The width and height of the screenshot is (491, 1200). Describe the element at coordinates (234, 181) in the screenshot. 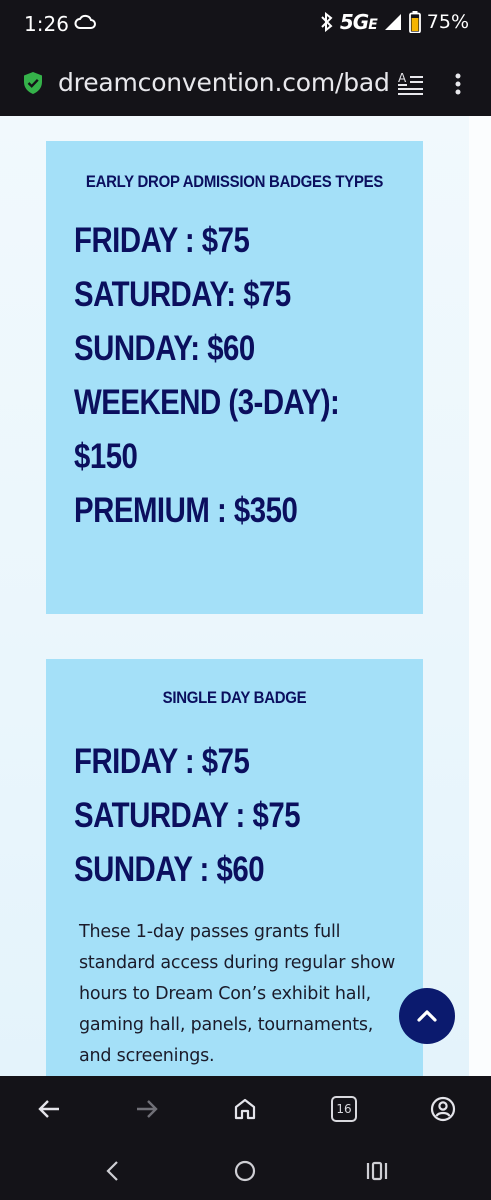

I see `card-heading: EARLY DROP ADMISSION BADGES TYPES` at that location.